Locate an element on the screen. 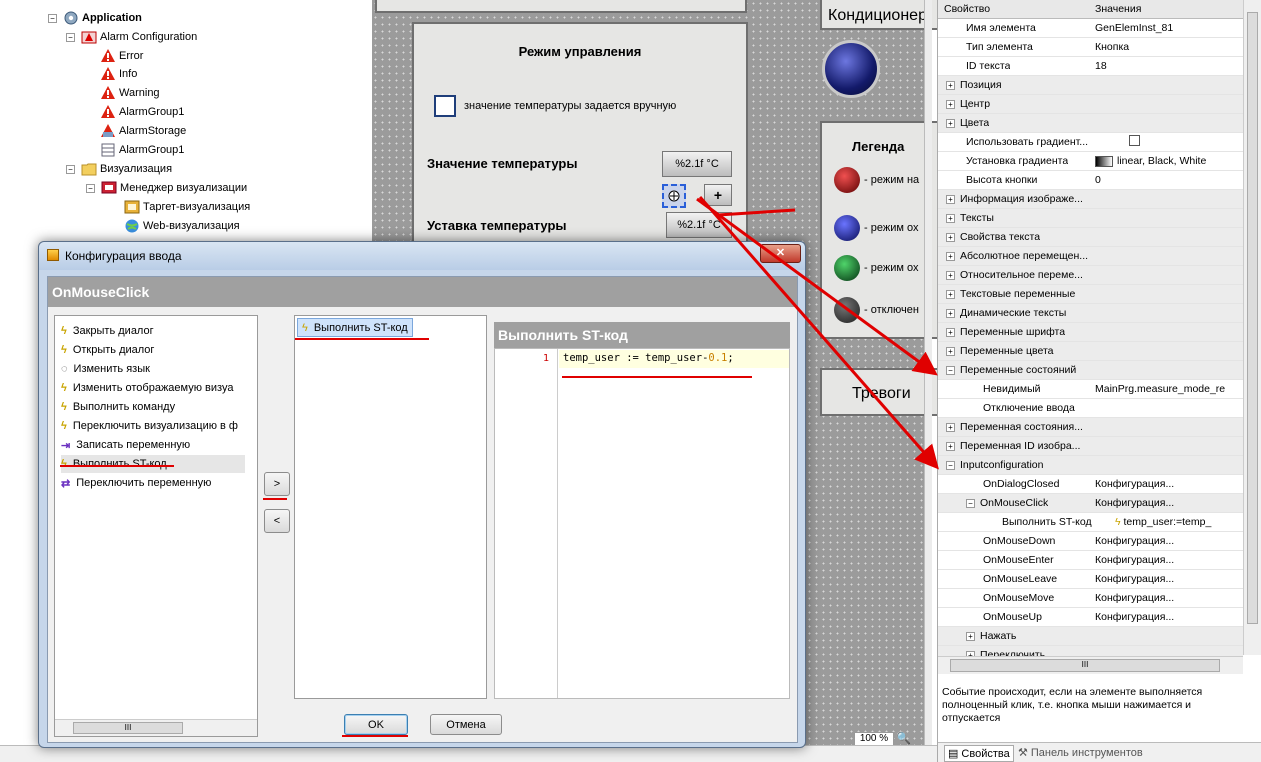 This screenshot has height=762, width=1261. property-row: + Позиция is located at coordinates (1090, 85).